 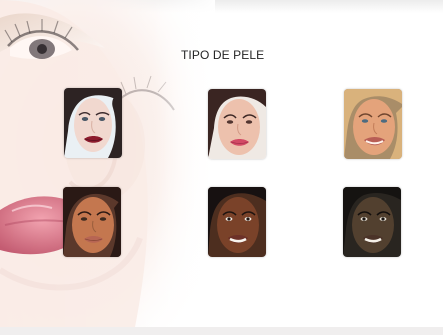 I want to click on skin-type-1-thumbnail, so click(x=93, y=123).